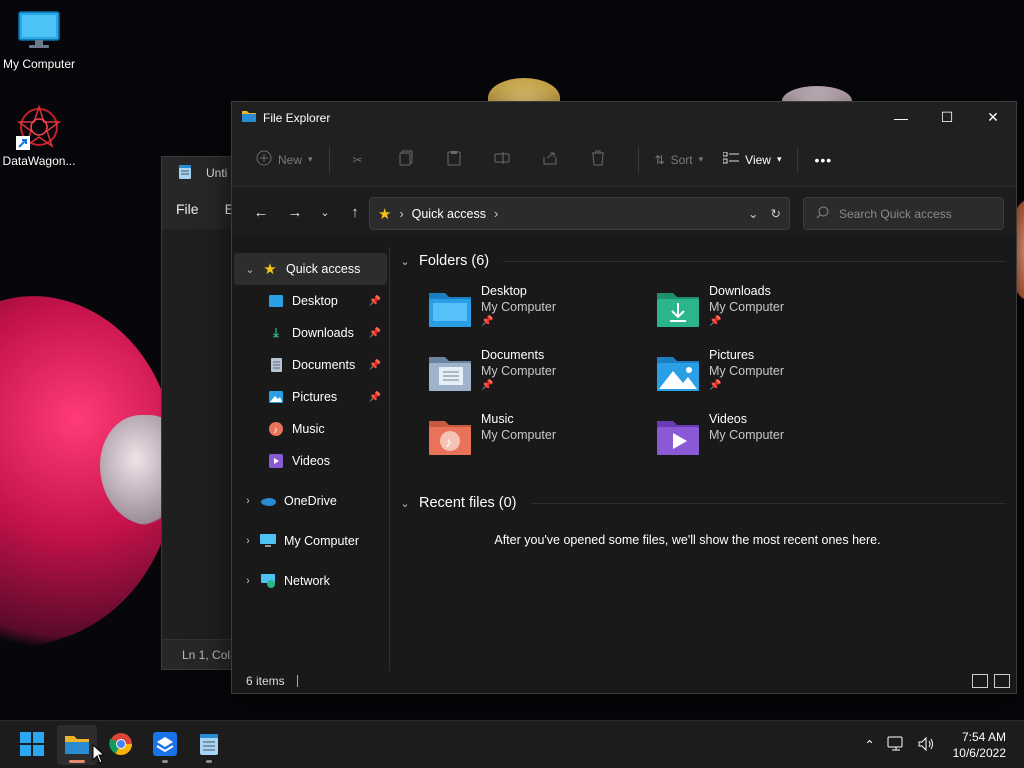  I want to click on search-icon, so click(822, 214).